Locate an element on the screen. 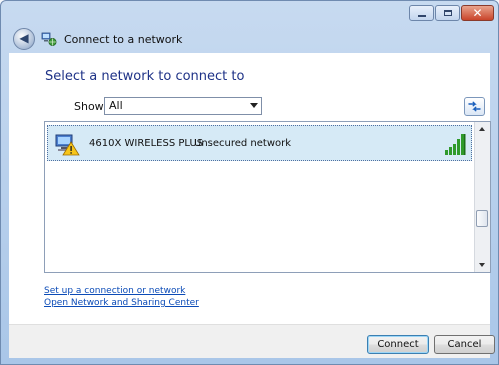 This screenshot has height=365, width=499. show-filter-value: All is located at coordinates (116, 105).